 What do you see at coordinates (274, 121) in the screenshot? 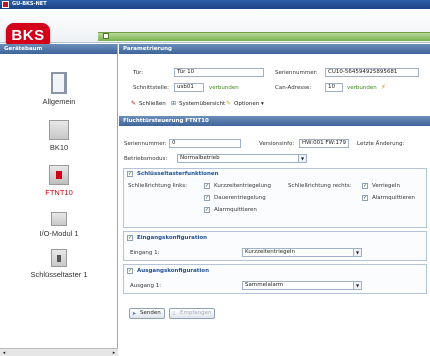
I see `ftnt-header: Fluchttürsteuerung FTNT10` at bounding box center [274, 121].